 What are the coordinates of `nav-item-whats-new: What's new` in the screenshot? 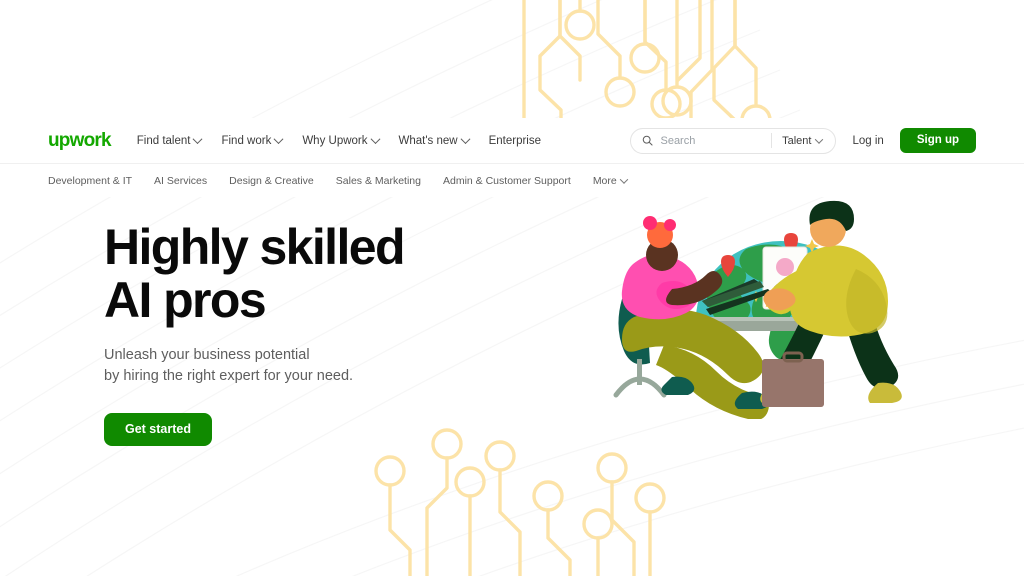 It's located at (434, 140).